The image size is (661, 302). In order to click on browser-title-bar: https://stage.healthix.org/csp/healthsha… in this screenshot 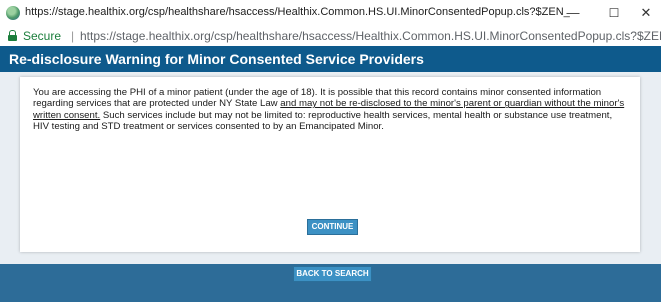, I will do `click(330, 13)`.